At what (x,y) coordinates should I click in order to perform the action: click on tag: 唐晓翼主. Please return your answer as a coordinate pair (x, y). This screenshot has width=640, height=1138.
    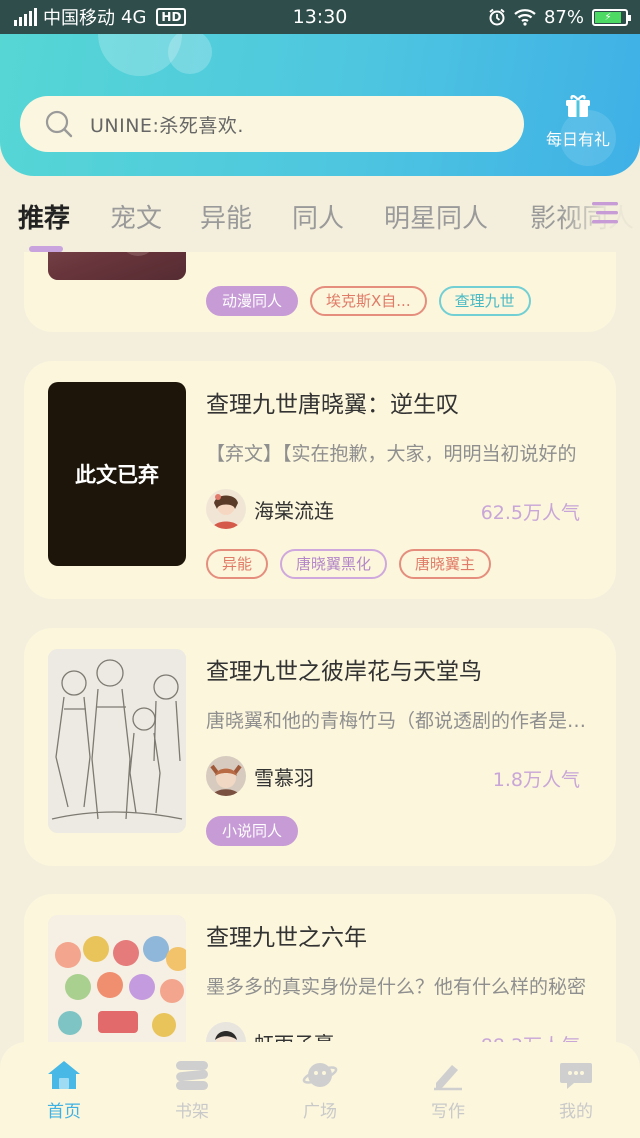
    Looking at the image, I should click on (445, 564).